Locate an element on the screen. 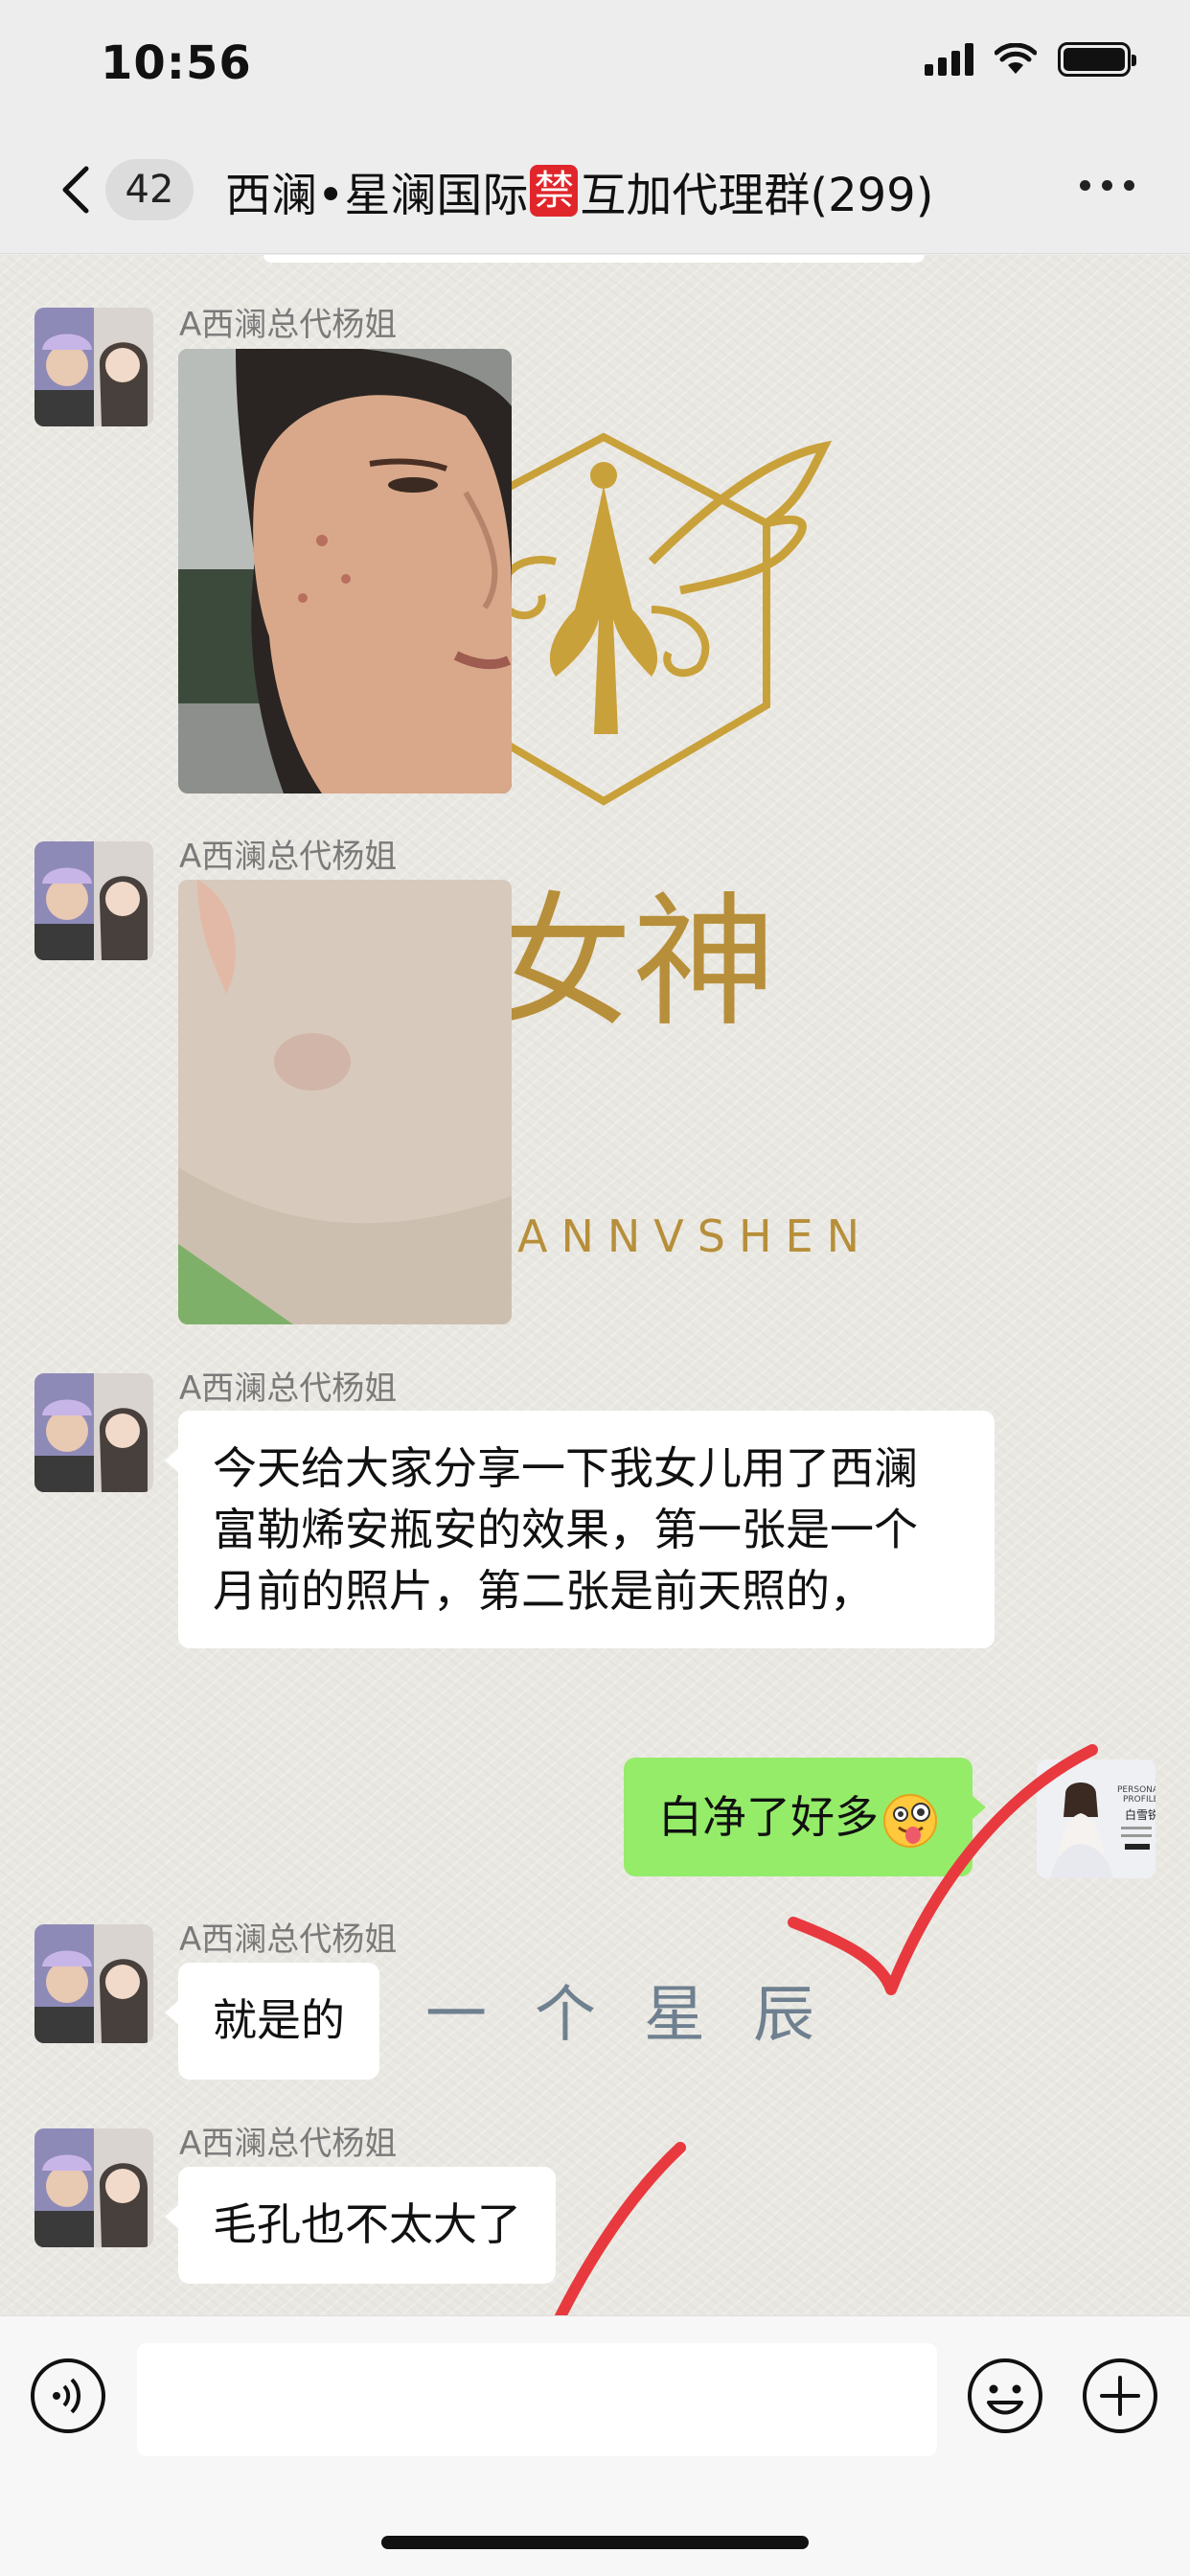  chat-header: 42 西澜•星澜国际 禁 互加代理群(299) is located at coordinates (595, 189).